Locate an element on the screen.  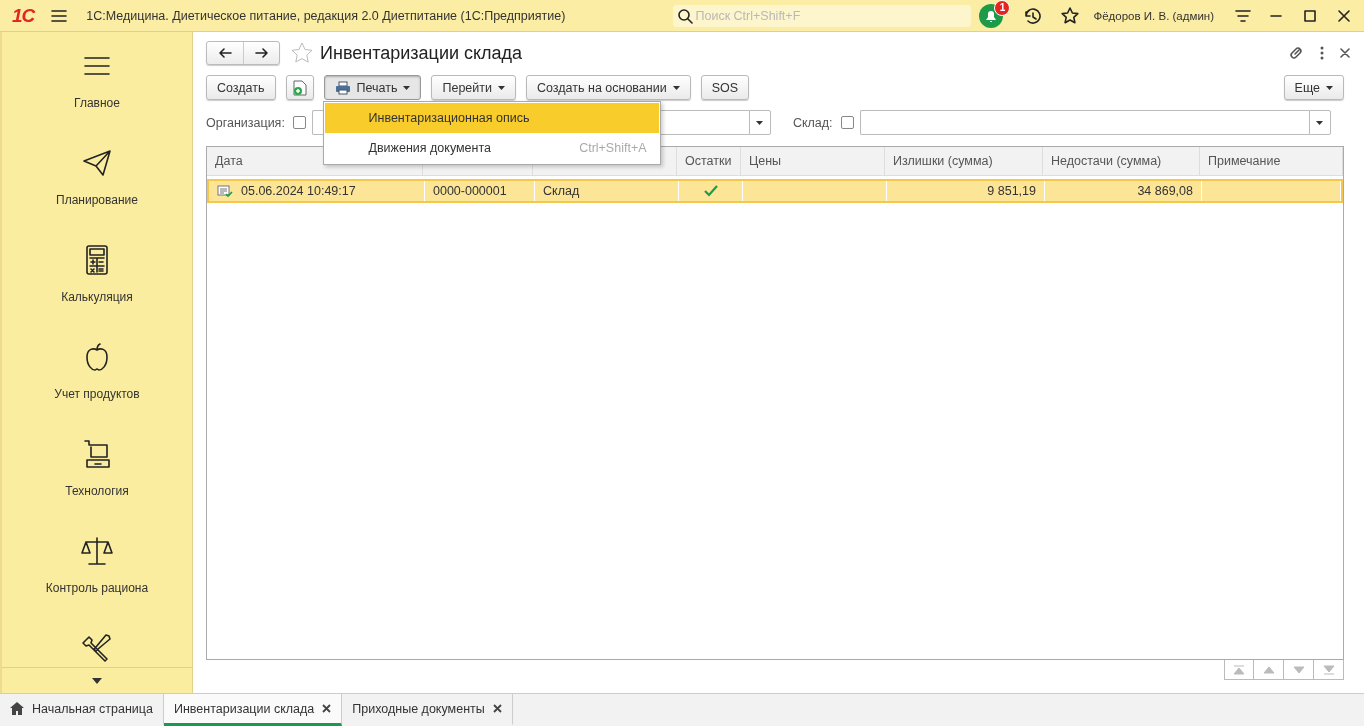
table-cell: 05.06.2024 10:49:17 is located at coordinates (298, 191).